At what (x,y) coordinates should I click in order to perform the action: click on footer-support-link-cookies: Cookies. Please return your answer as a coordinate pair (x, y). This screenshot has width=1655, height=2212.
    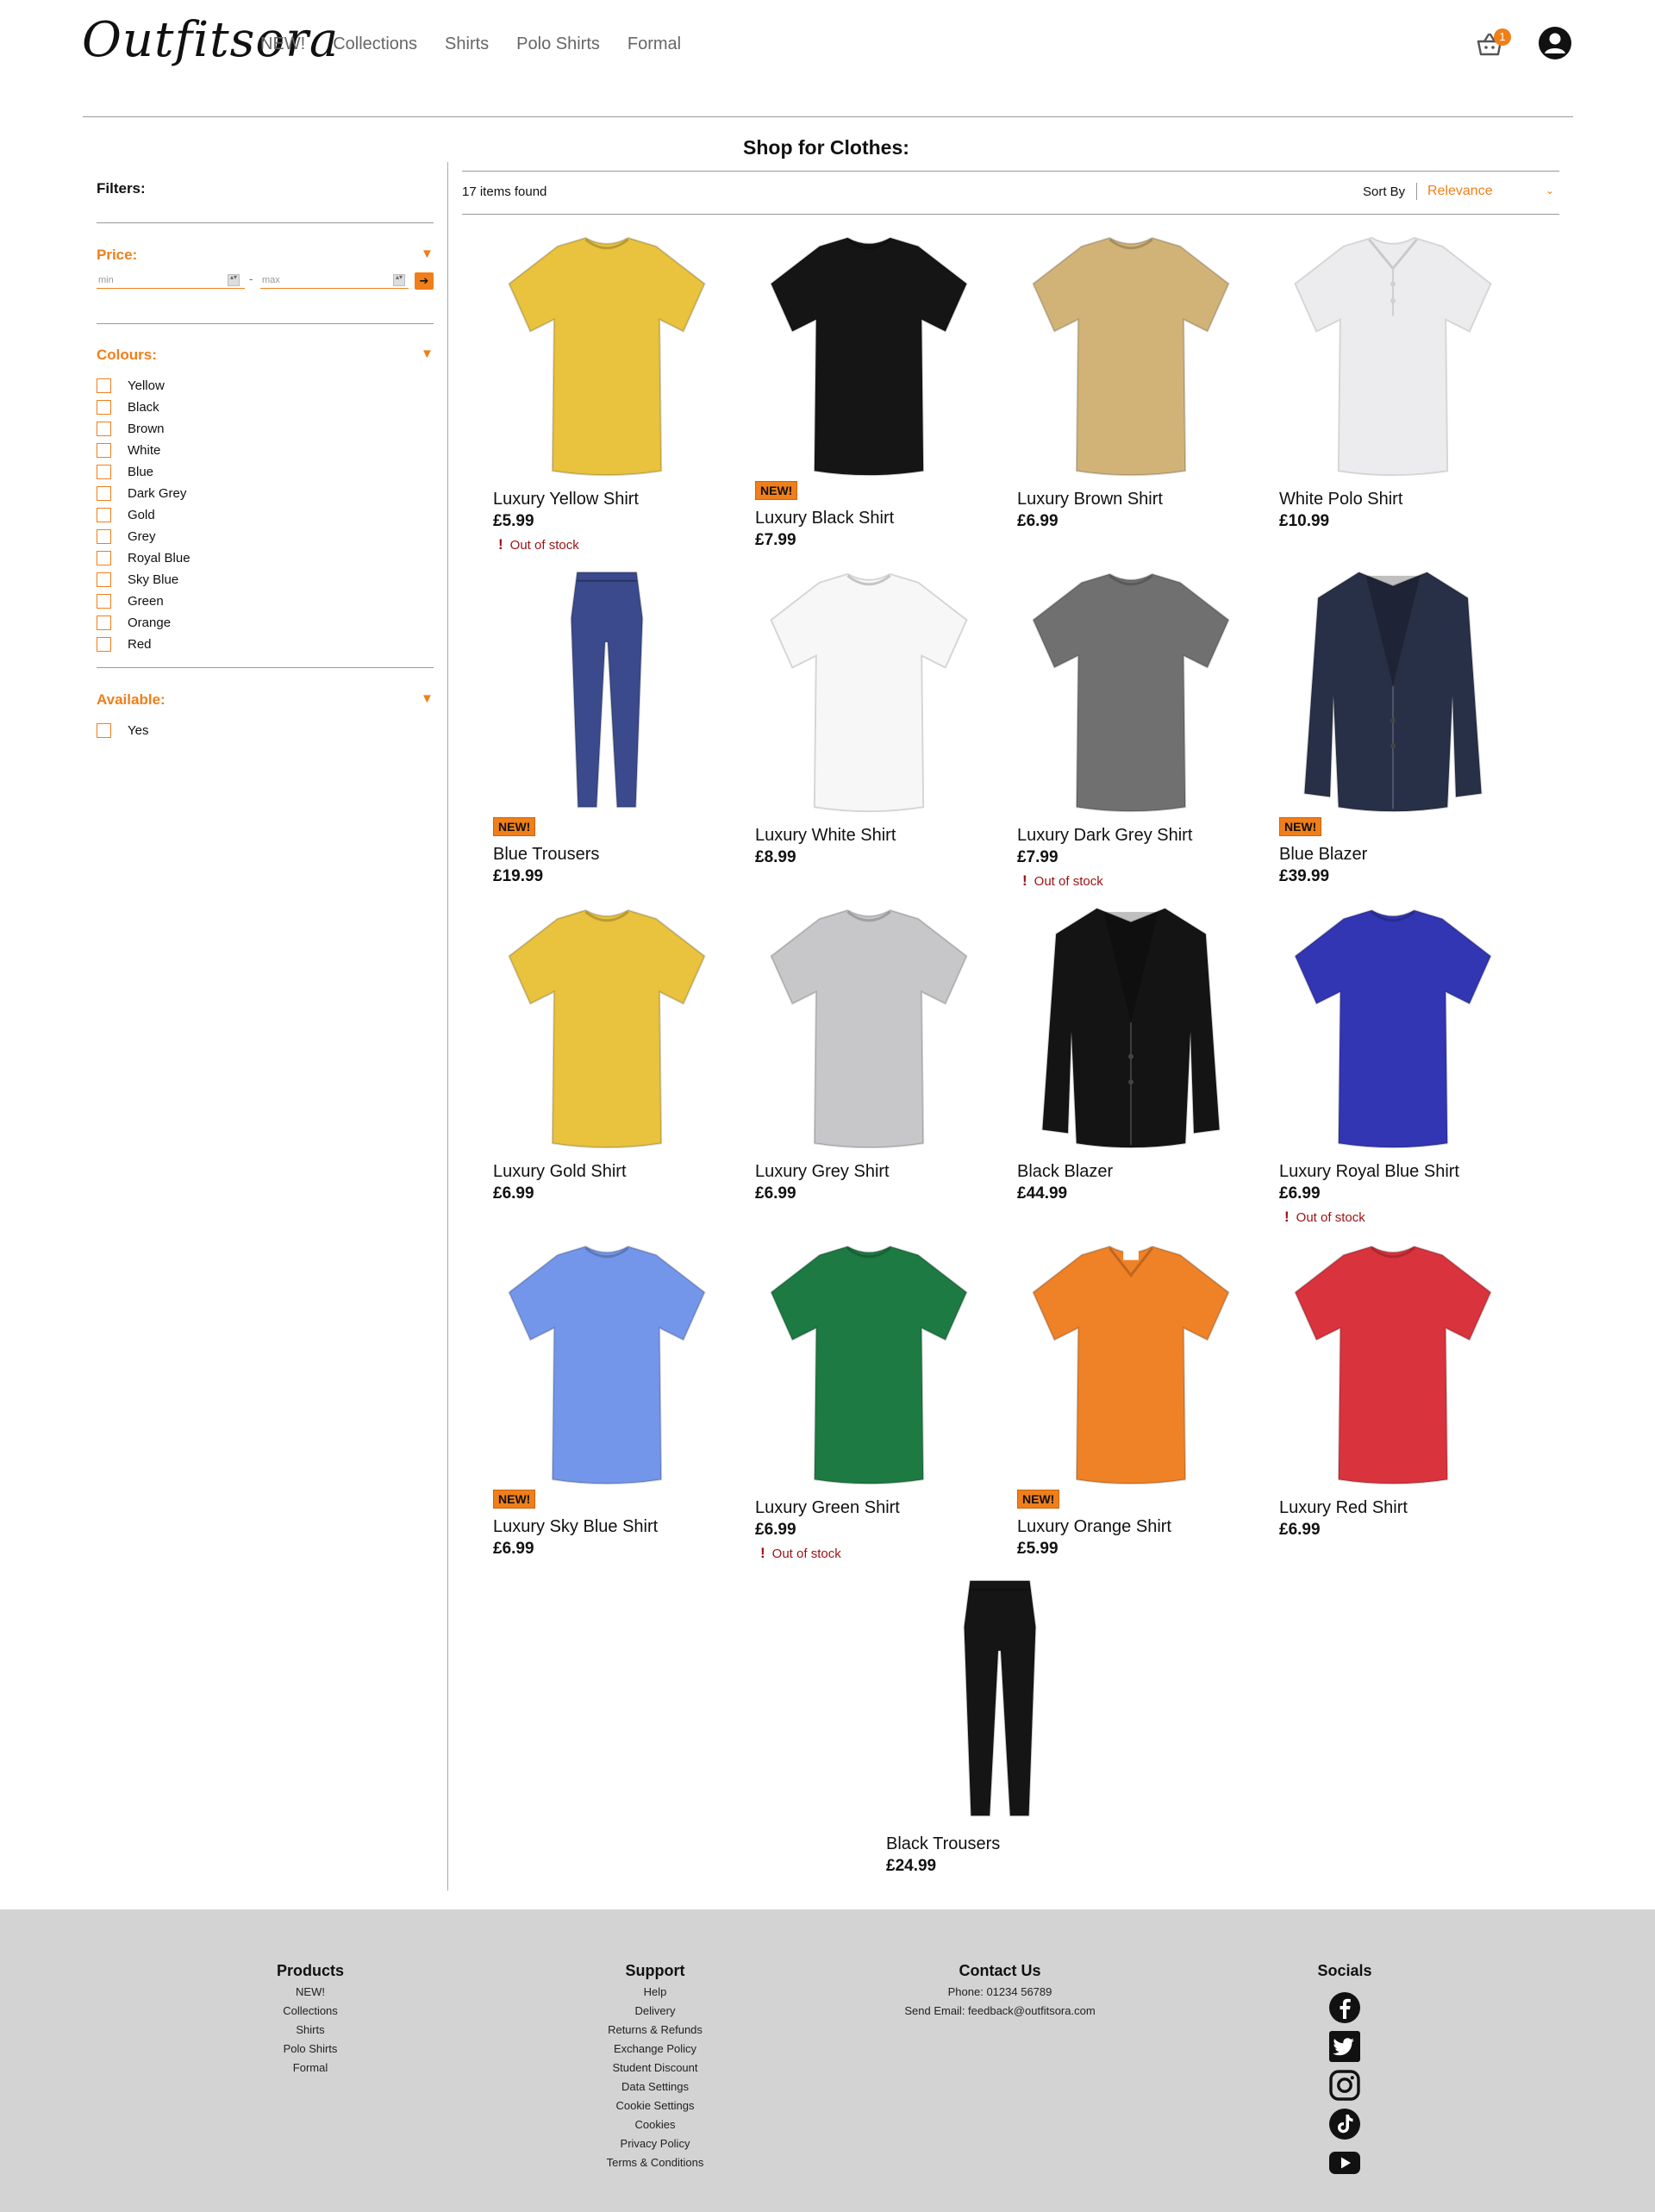
    Looking at the image, I should click on (656, 2124).